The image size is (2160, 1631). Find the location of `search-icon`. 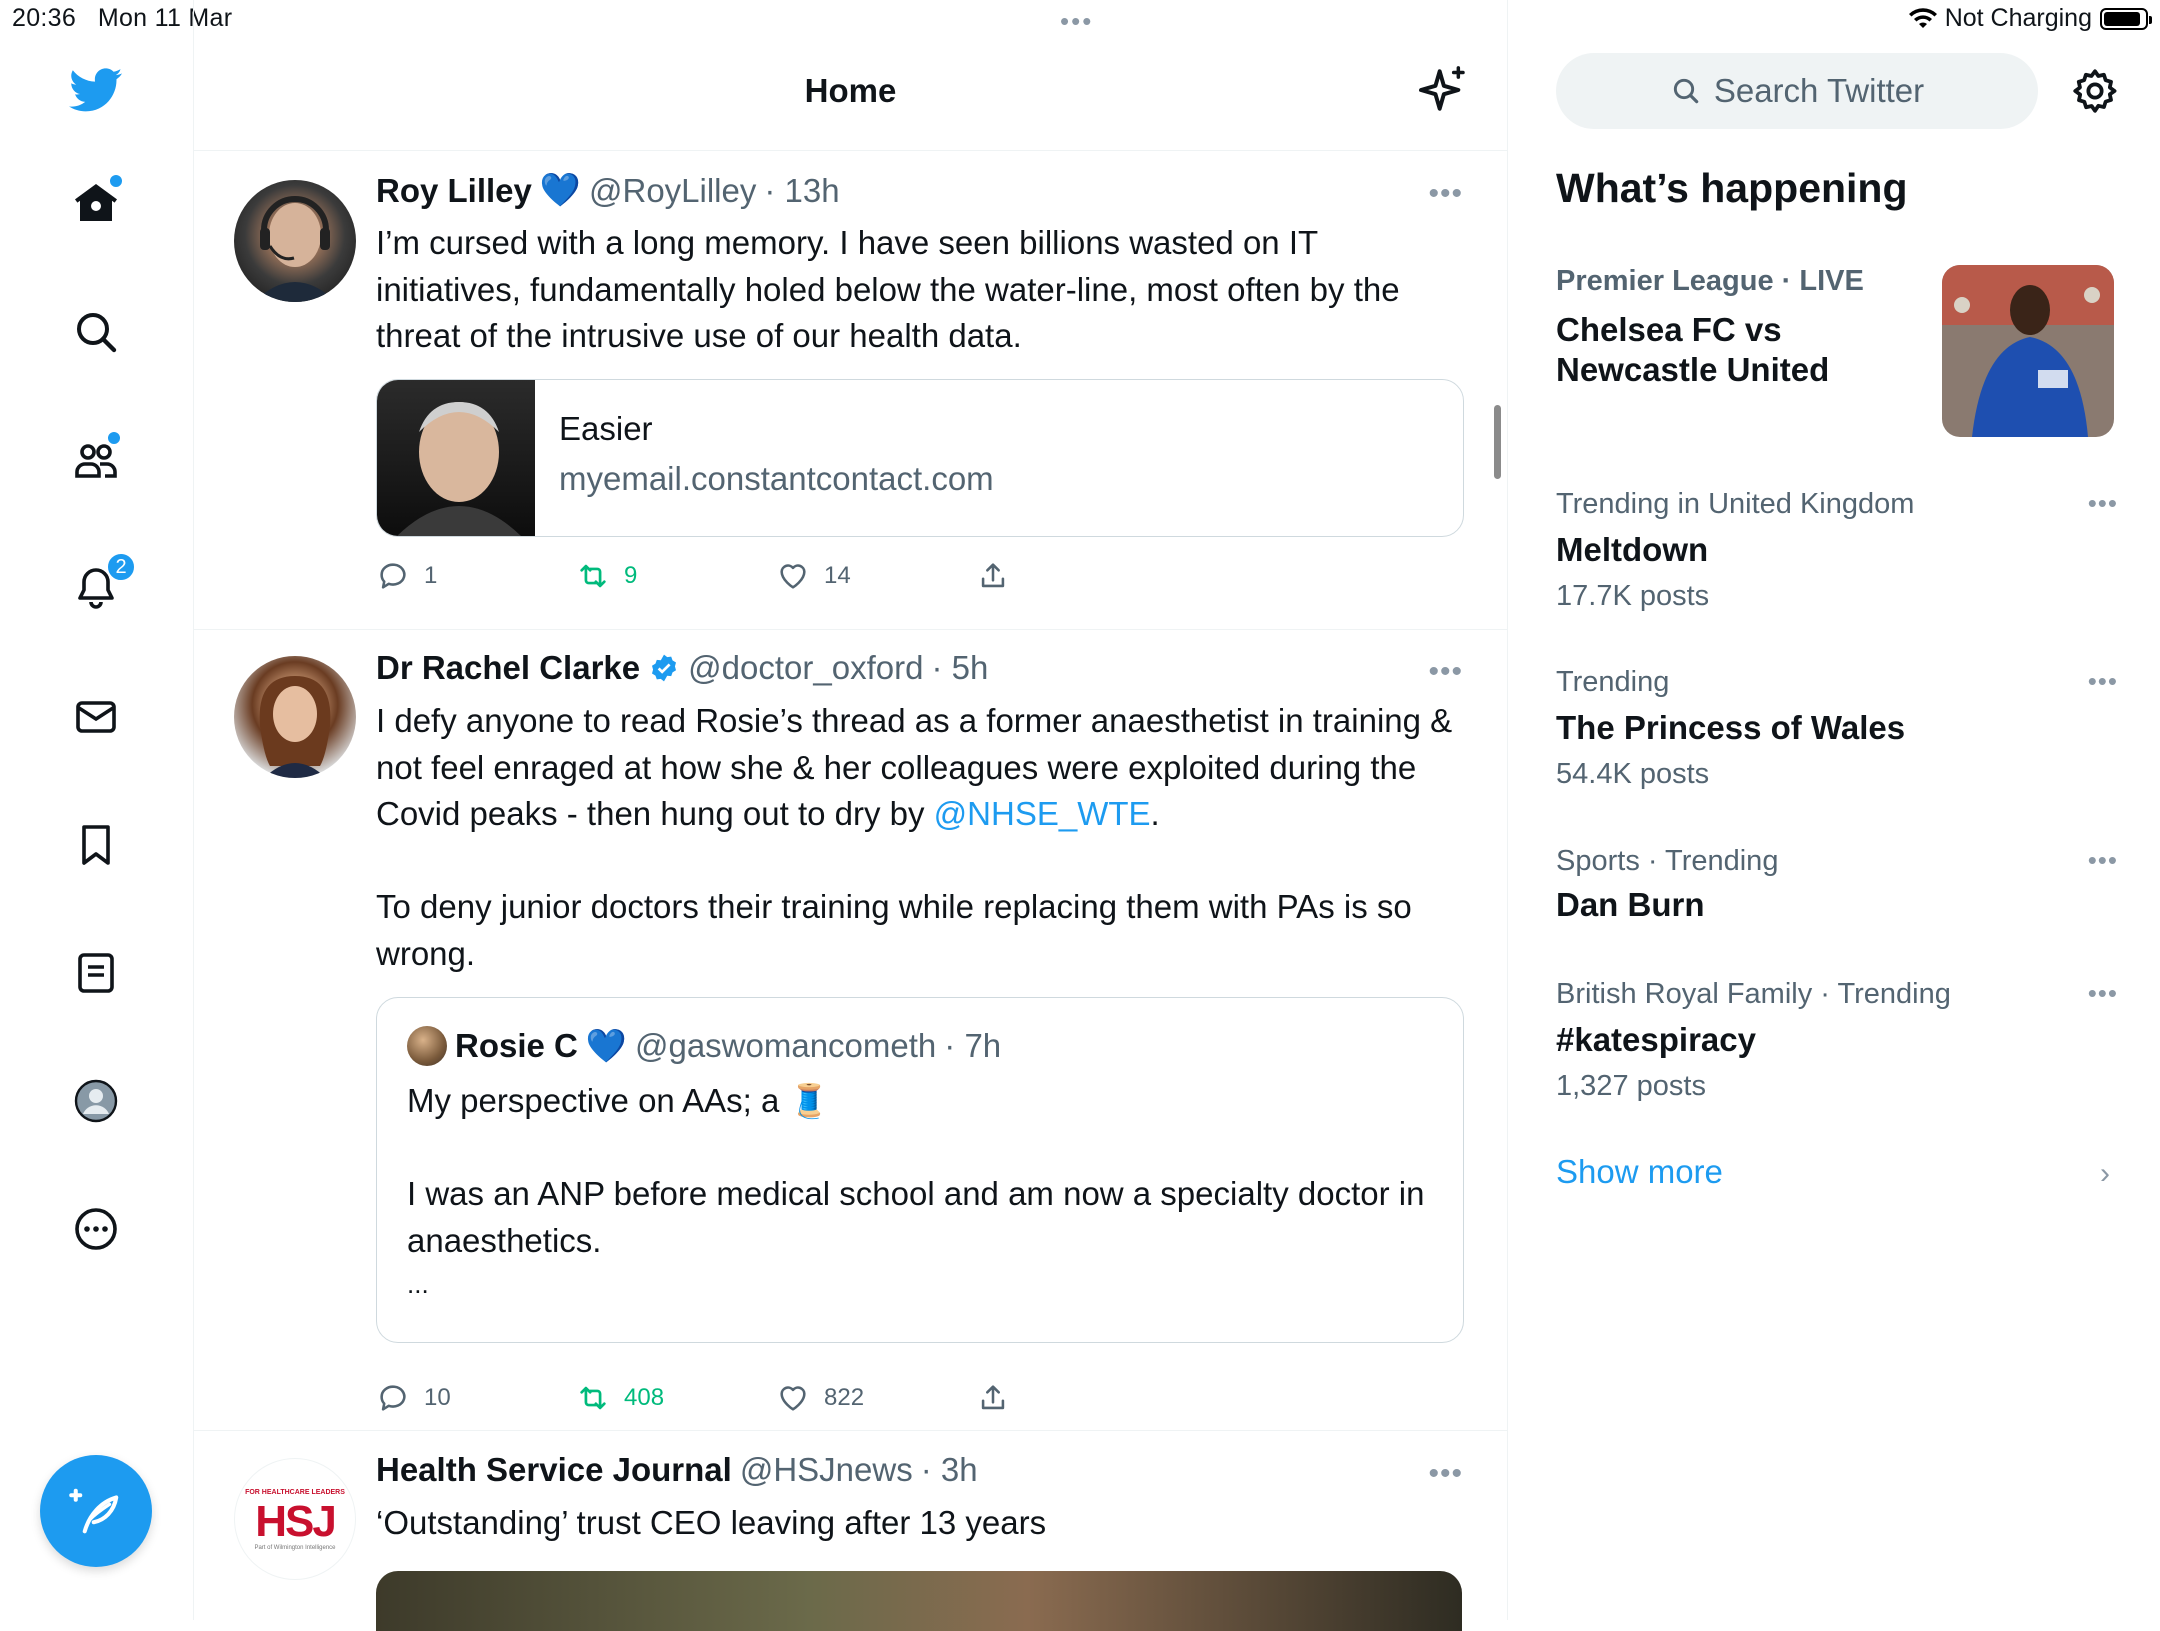

search-icon is located at coordinates (97, 333).